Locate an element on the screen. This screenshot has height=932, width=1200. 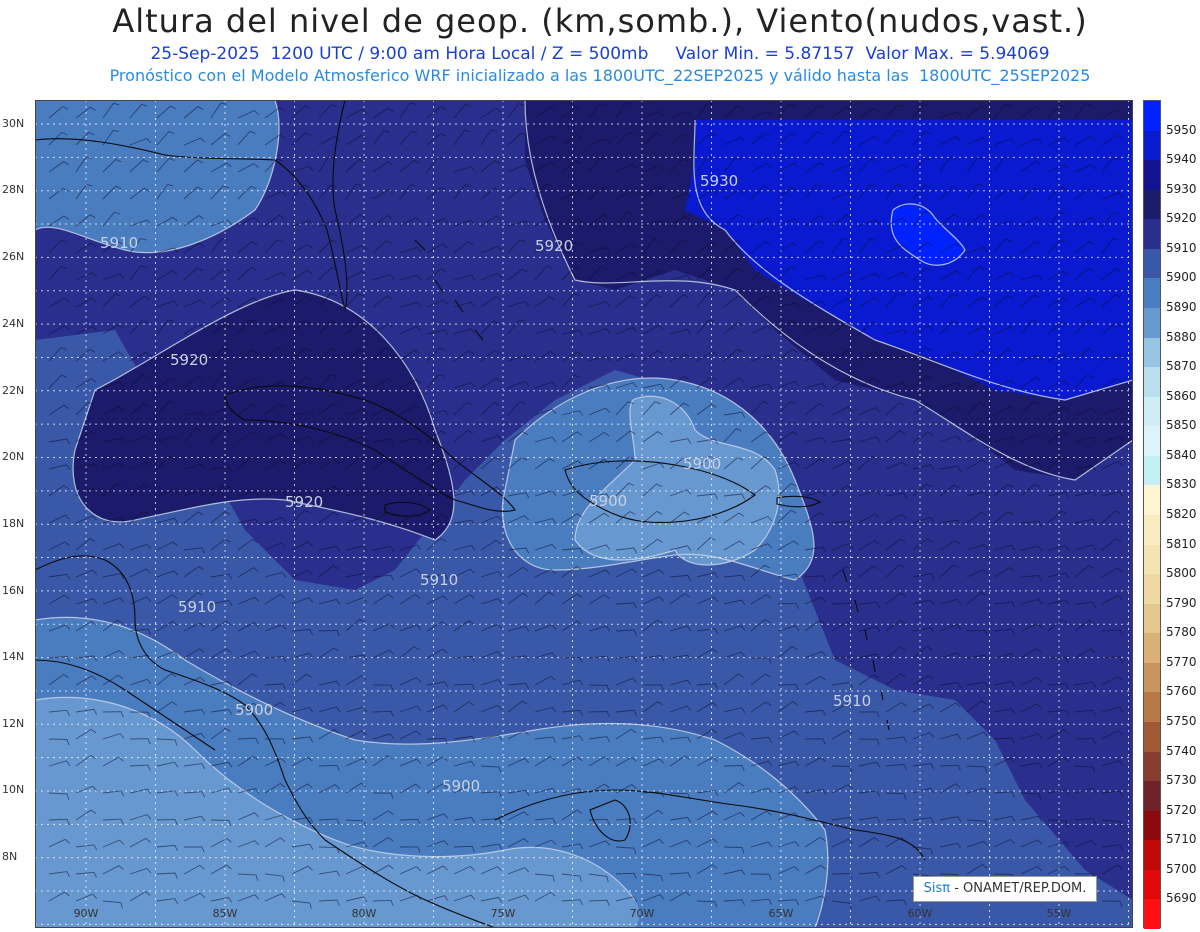
color-bar is located at coordinates (1152, 515).